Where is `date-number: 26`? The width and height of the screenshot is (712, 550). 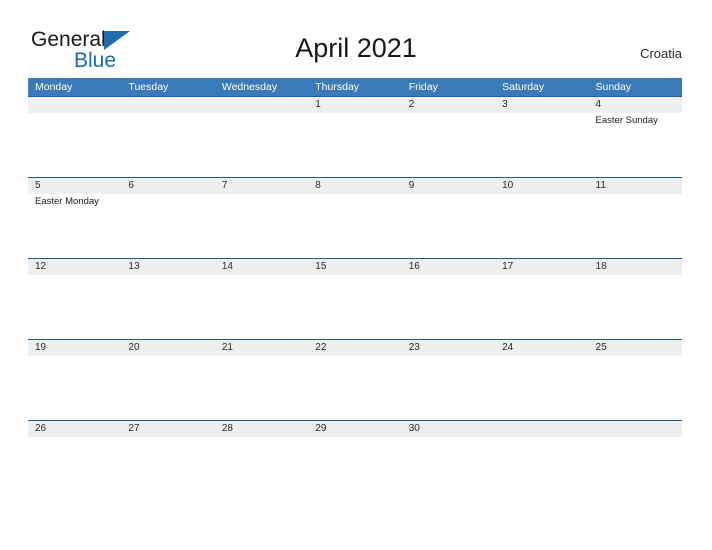
date-number: 26 is located at coordinates (74, 429).